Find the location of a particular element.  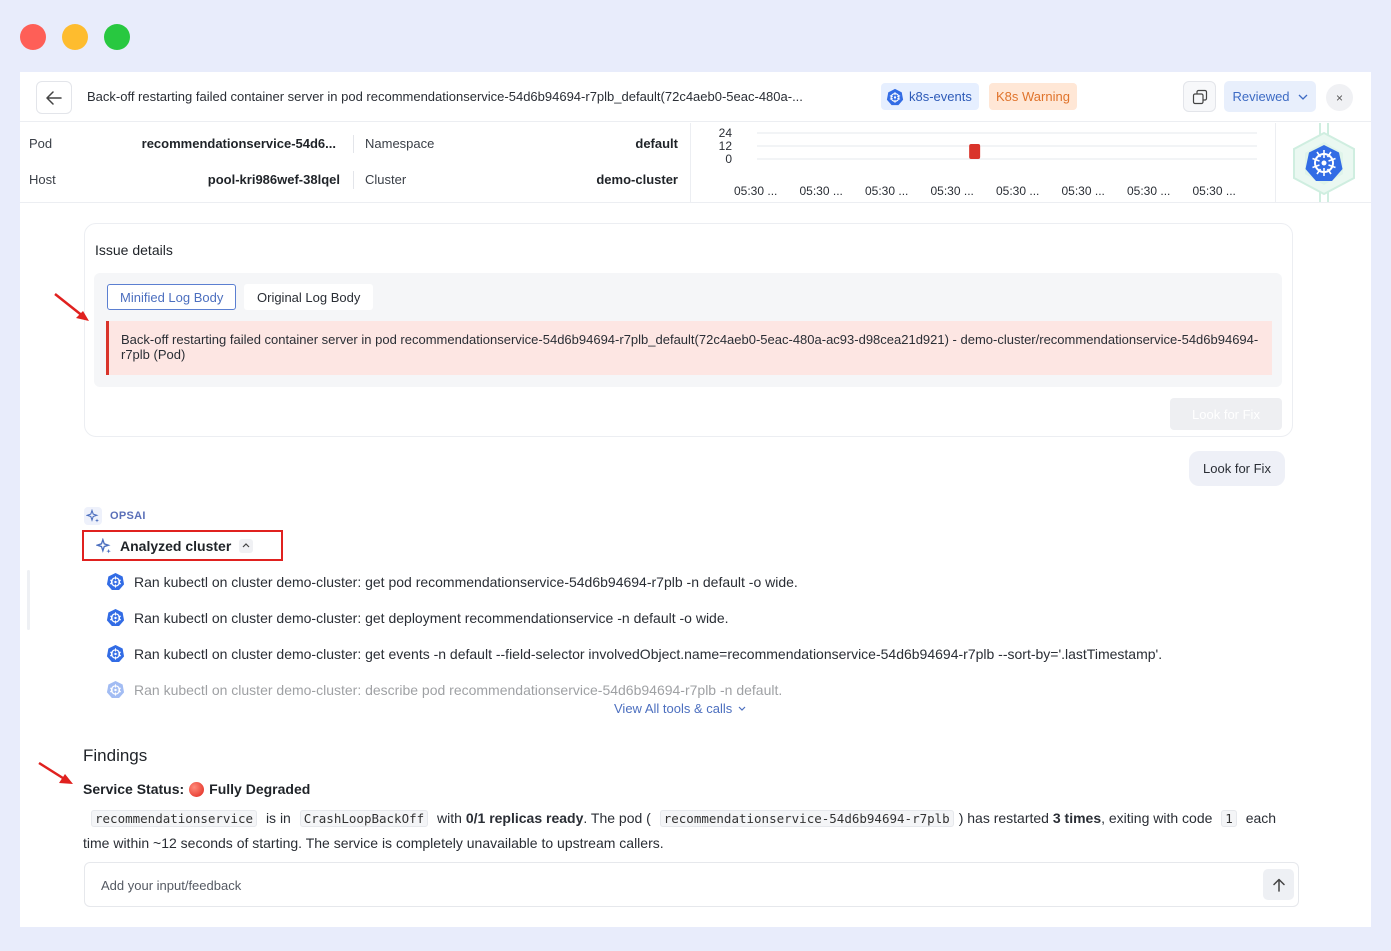

namespace-value: default is located at coordinates (656, 143).